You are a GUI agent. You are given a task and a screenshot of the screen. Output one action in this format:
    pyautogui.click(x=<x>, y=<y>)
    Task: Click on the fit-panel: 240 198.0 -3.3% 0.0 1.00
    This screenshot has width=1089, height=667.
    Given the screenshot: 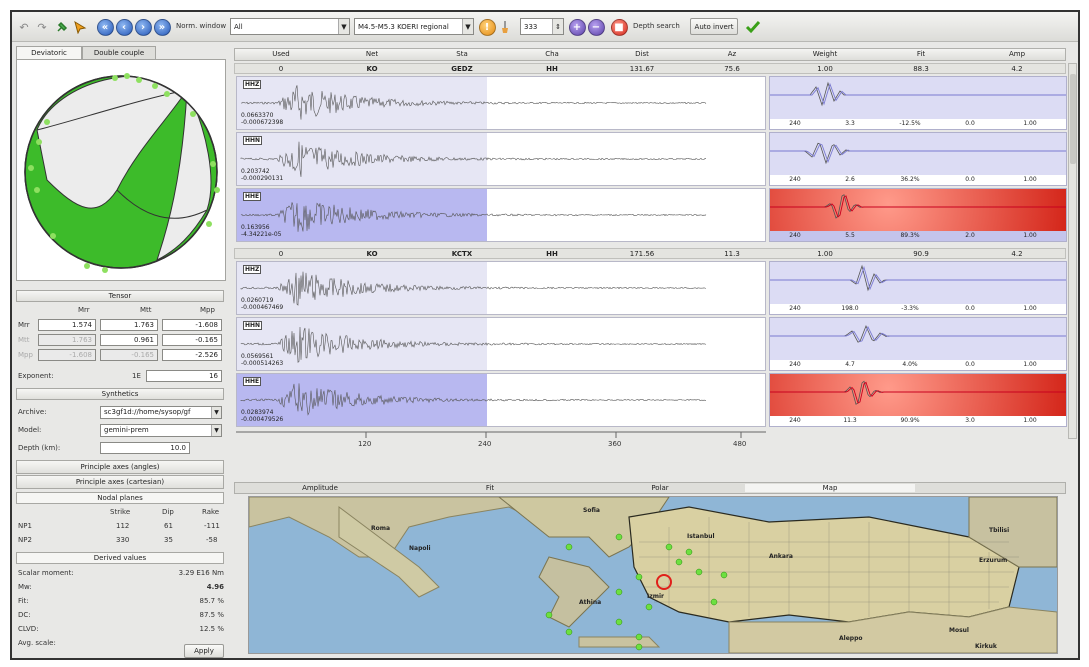 What is the action you would take?
    pyautogui.click(x=918, y=288)
    